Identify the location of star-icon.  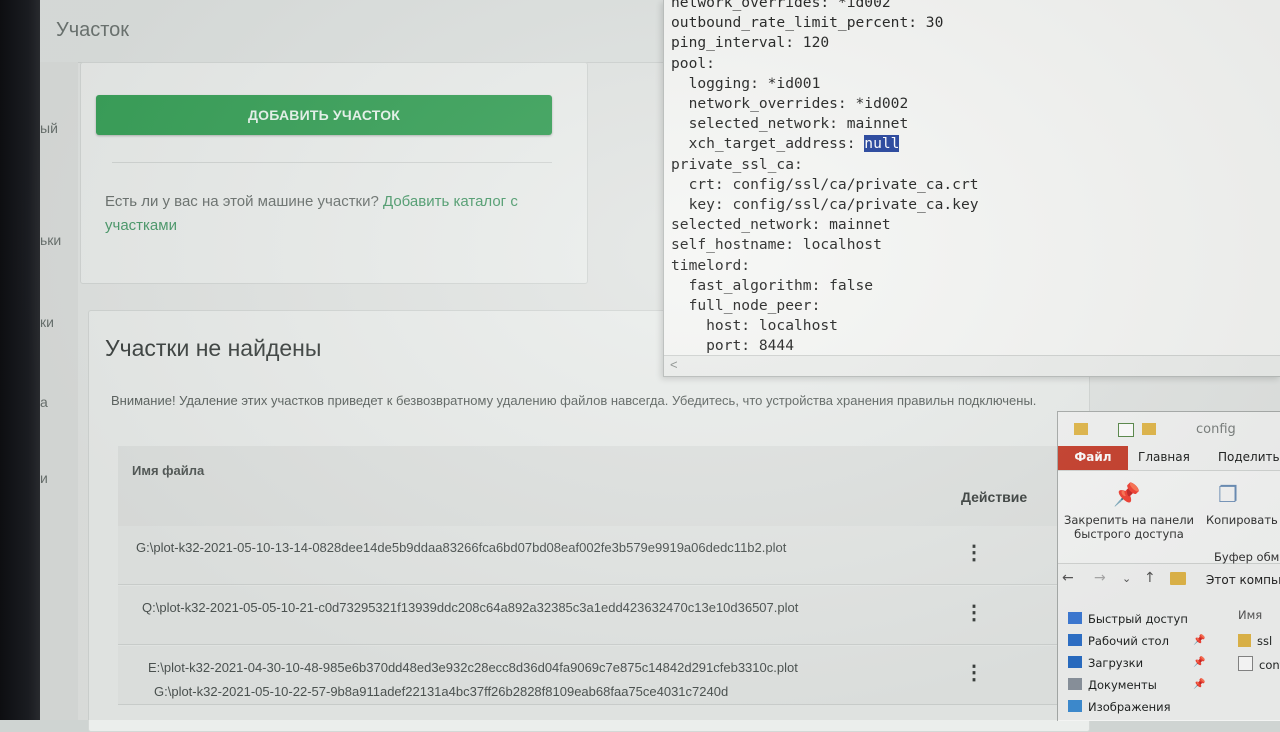
(1075, 618).